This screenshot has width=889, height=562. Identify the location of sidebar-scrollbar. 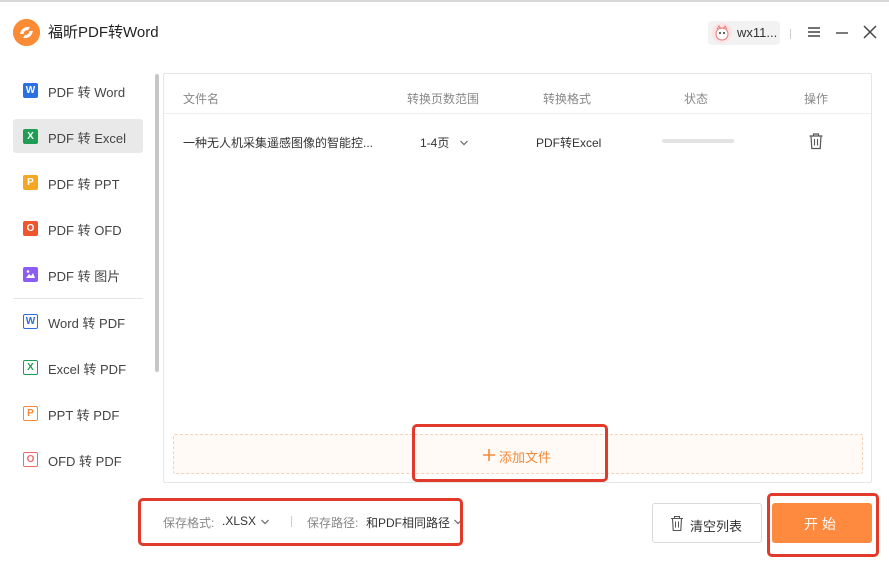
(157, 223).